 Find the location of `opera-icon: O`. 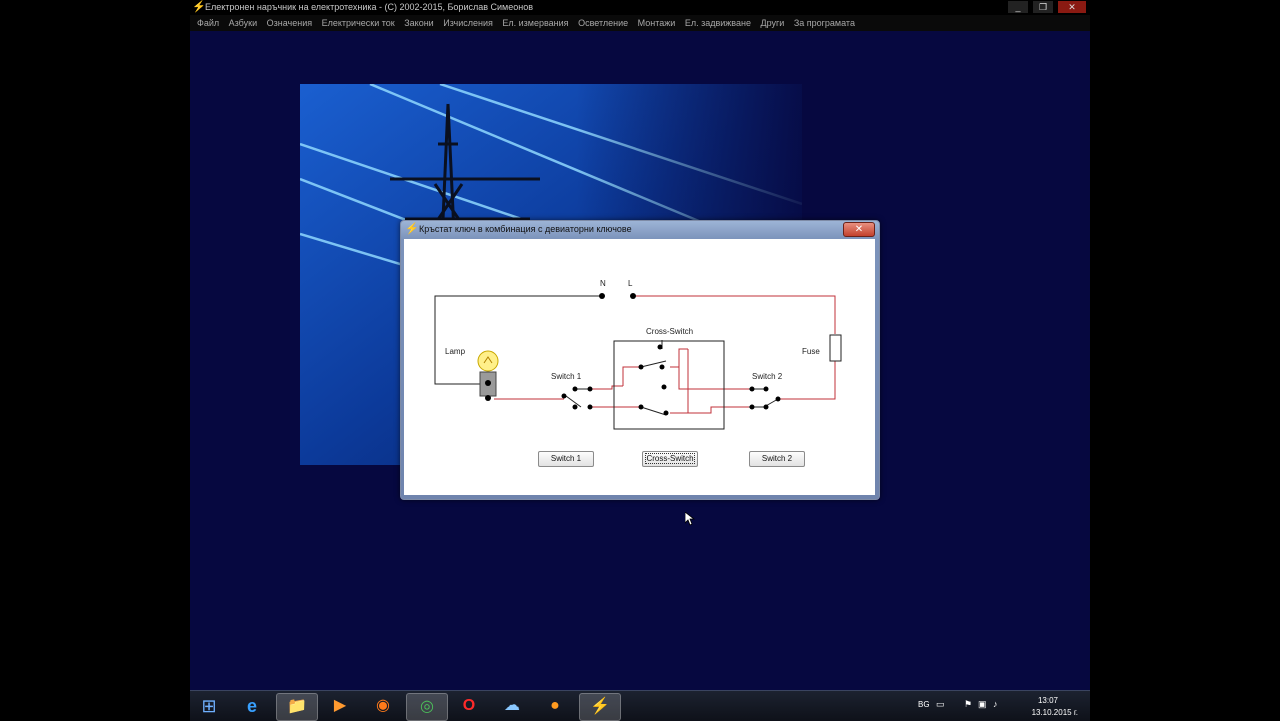

opera-icon: O is located at coordinates (469, 705).